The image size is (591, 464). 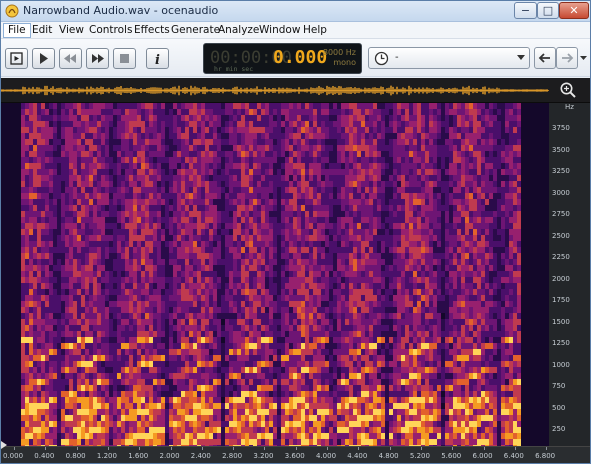 What do you see at coordinates (561, 364) in the screenshot?
I see `frequency-tick-label: 1000` at bounding box center [561, 364].